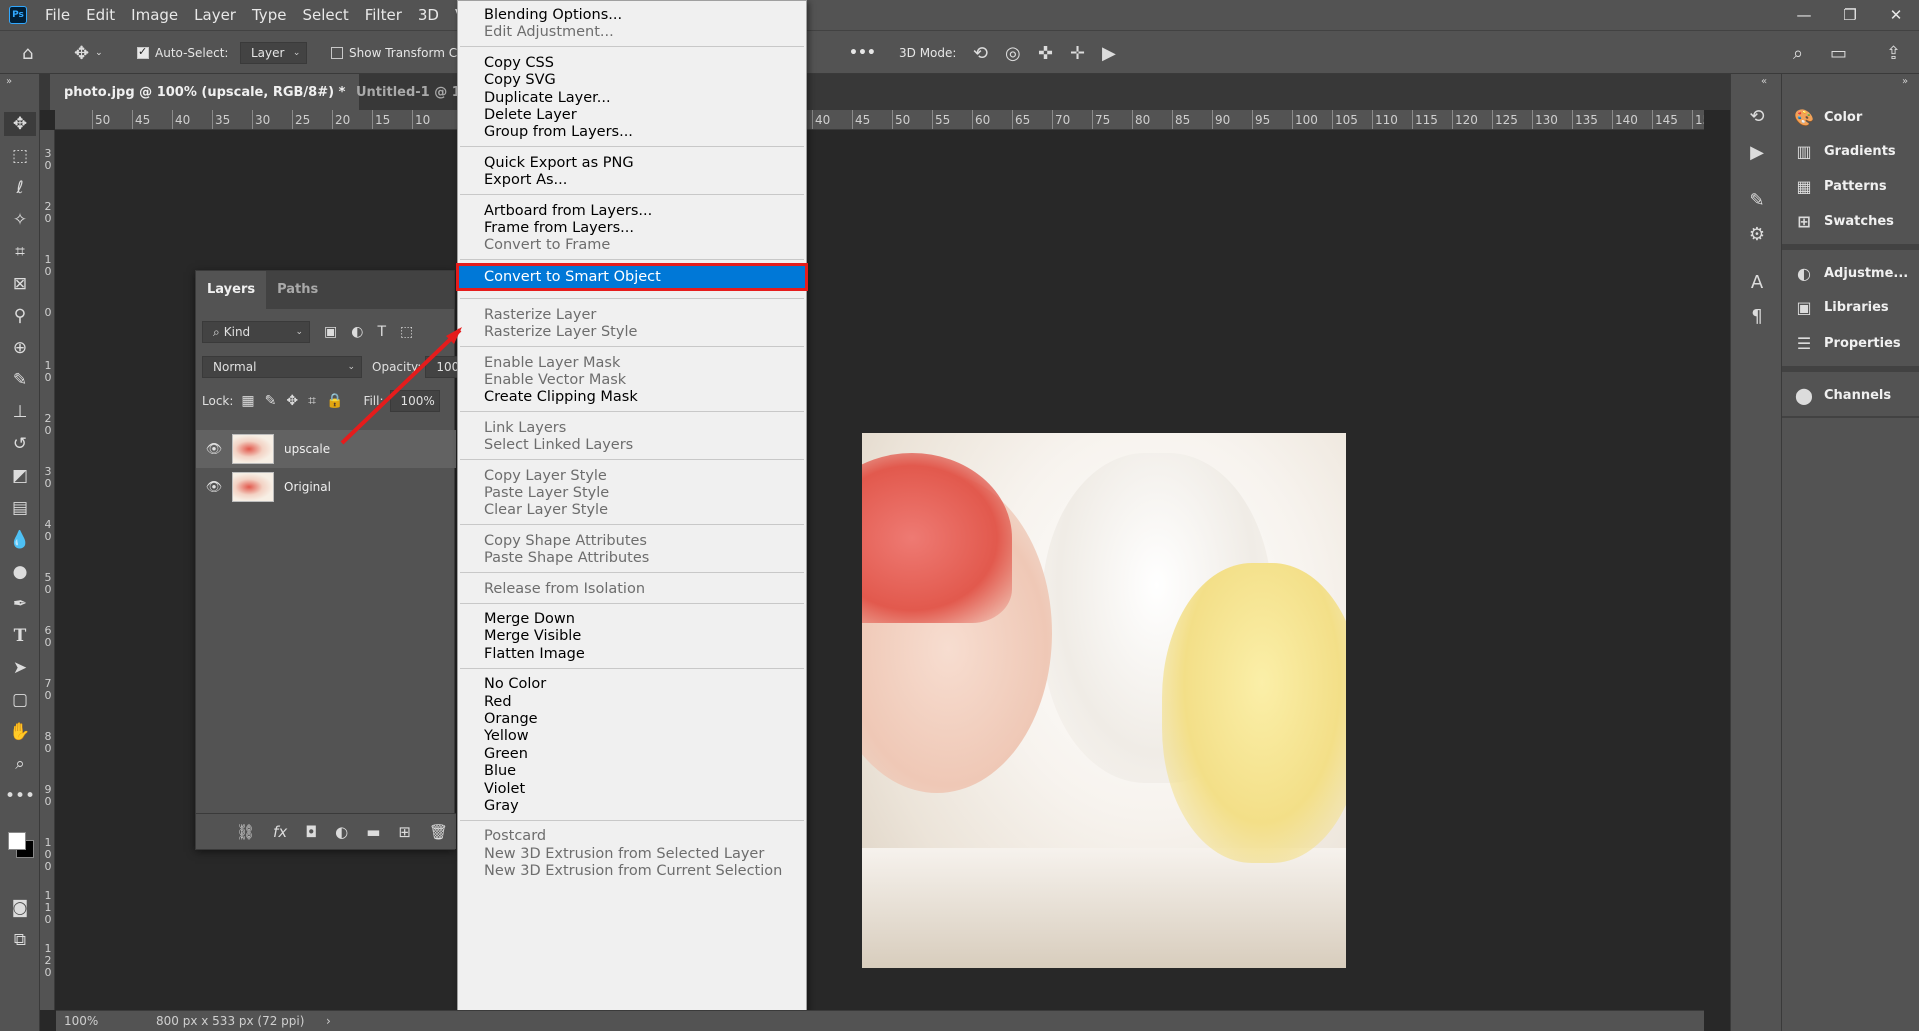 The height and width of the screenshot is (1031, 1919). What do you see at coordinates (980, 53) in the screenshot?
I see `3d-orbit-icon: ⟲` at bounding box center [980, 53].